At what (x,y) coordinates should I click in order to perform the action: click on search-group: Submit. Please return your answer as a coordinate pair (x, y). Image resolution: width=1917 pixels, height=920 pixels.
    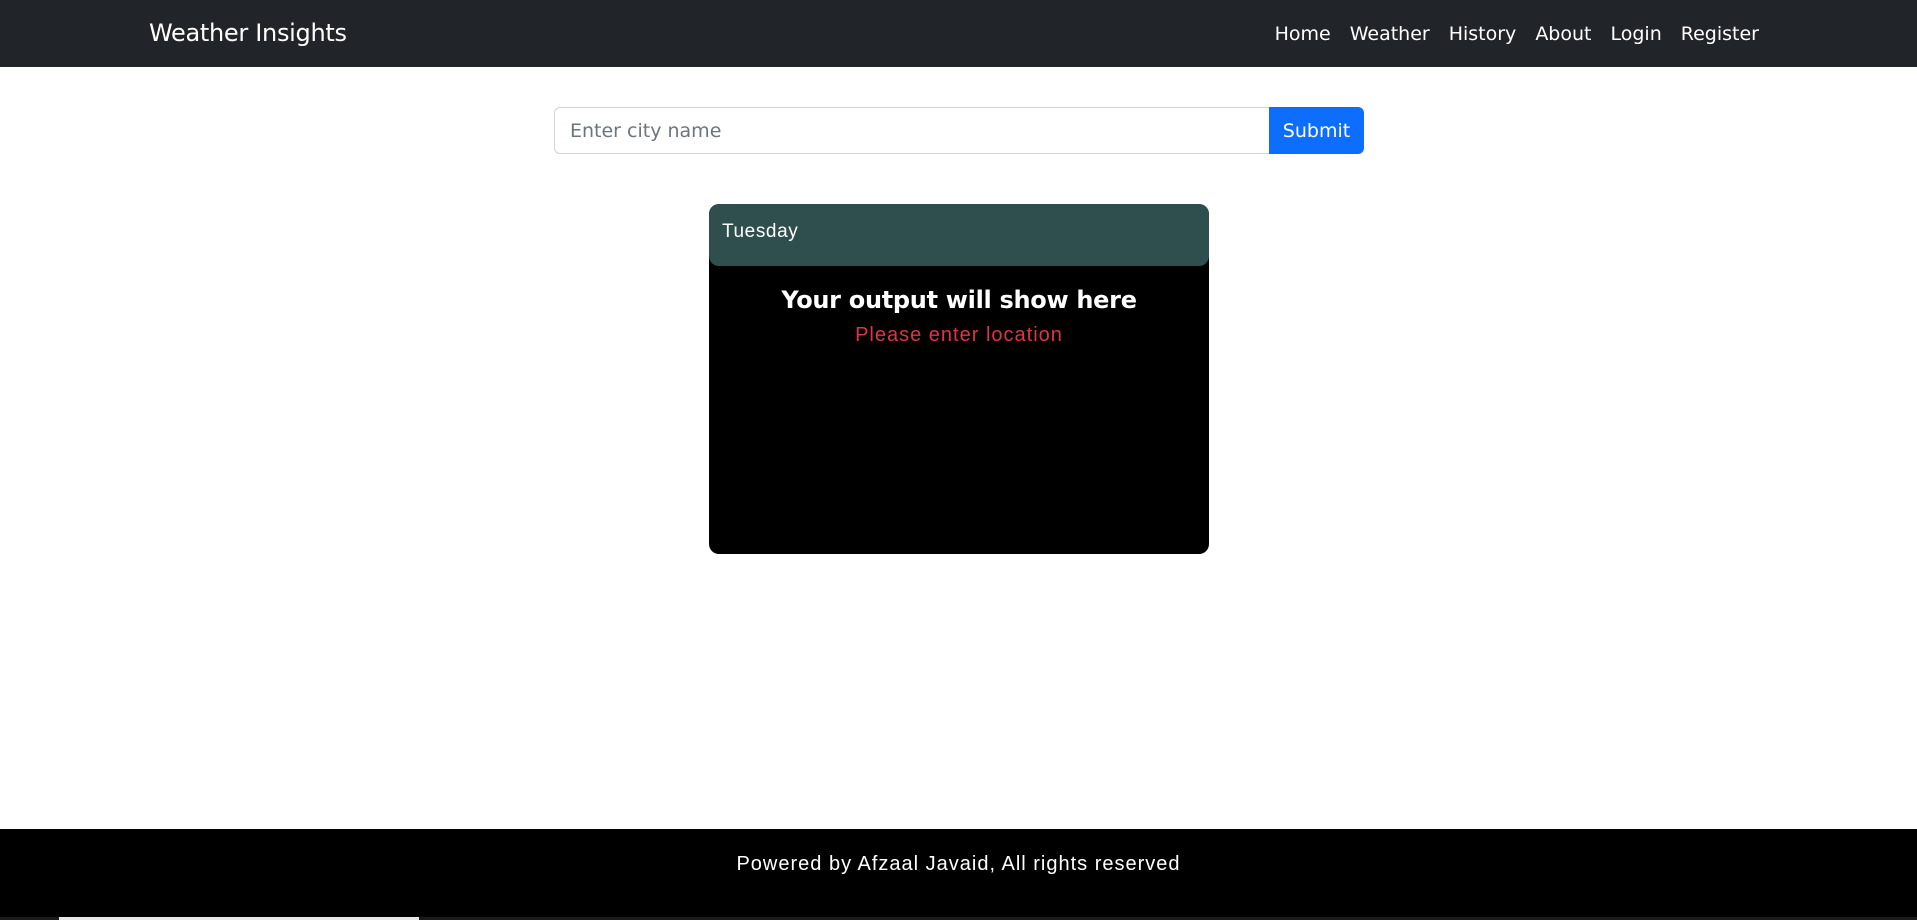
    Looking at the image, I should click on (959, 130).